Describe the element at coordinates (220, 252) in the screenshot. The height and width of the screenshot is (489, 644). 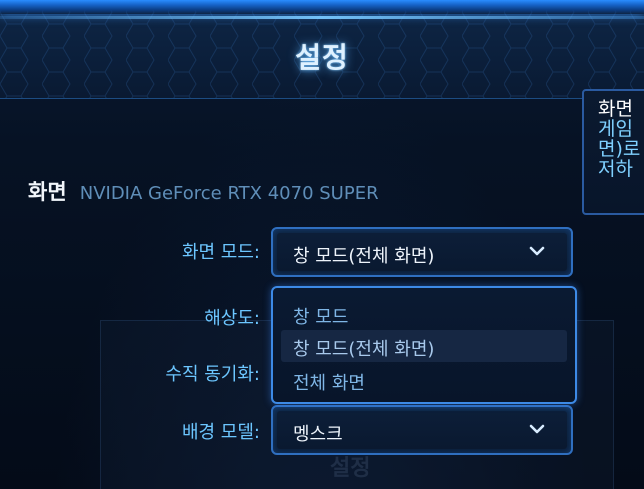
I see `screen-mode-label: 화면 모드:` at that location.